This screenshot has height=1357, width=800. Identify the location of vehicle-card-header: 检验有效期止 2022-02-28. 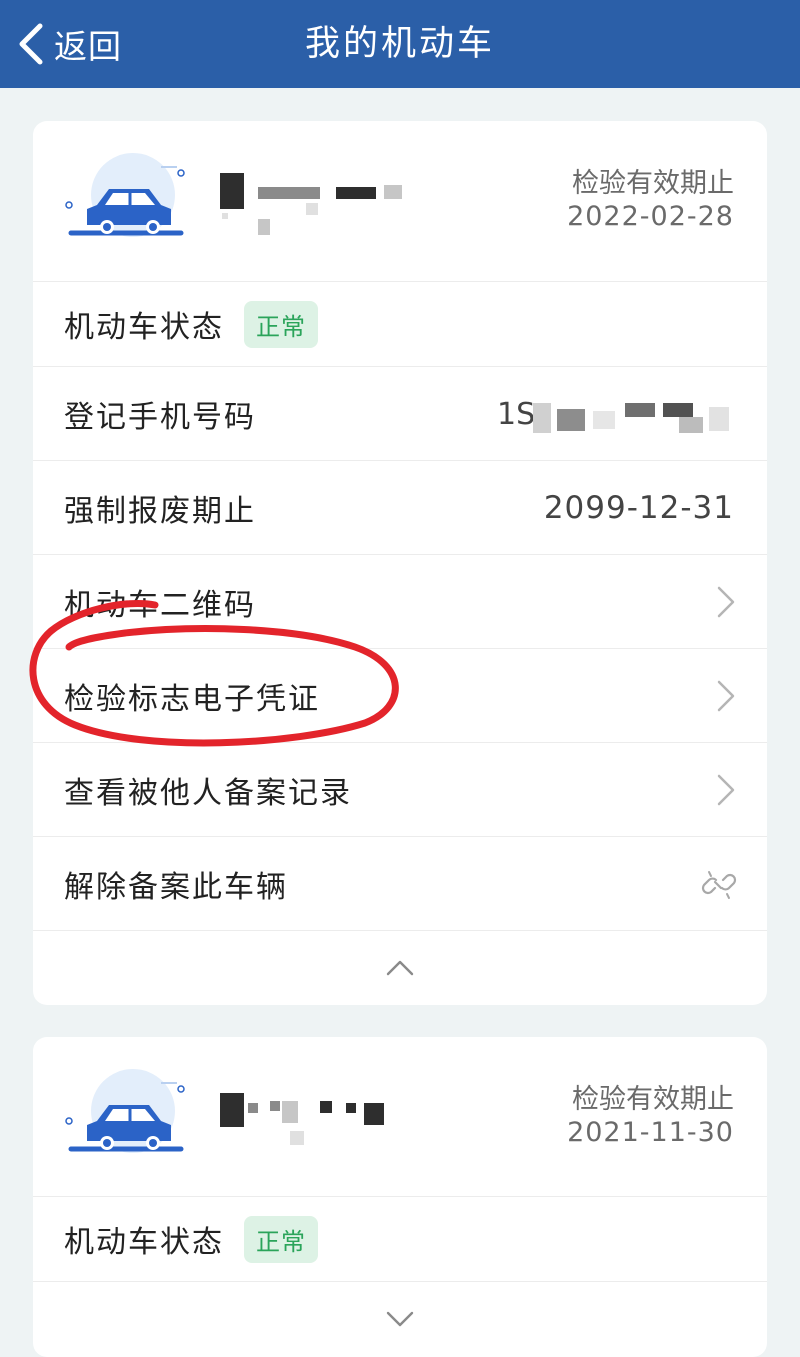
(400, 201).